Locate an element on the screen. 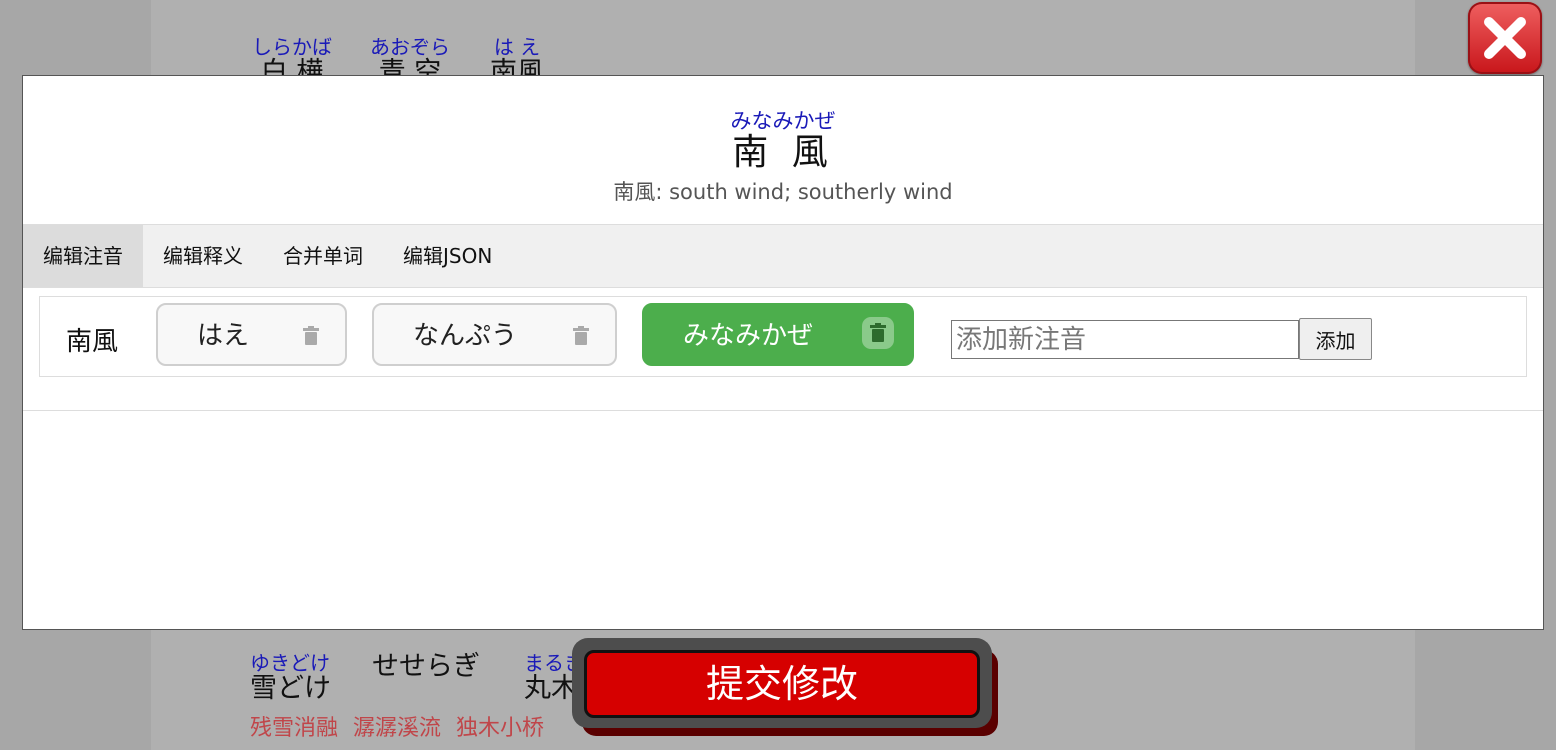 Image resolution: width=1556 pixels, height=750 pixels. reading-chip-nanpuu: なんぷう is located at coordinates (494, 334).